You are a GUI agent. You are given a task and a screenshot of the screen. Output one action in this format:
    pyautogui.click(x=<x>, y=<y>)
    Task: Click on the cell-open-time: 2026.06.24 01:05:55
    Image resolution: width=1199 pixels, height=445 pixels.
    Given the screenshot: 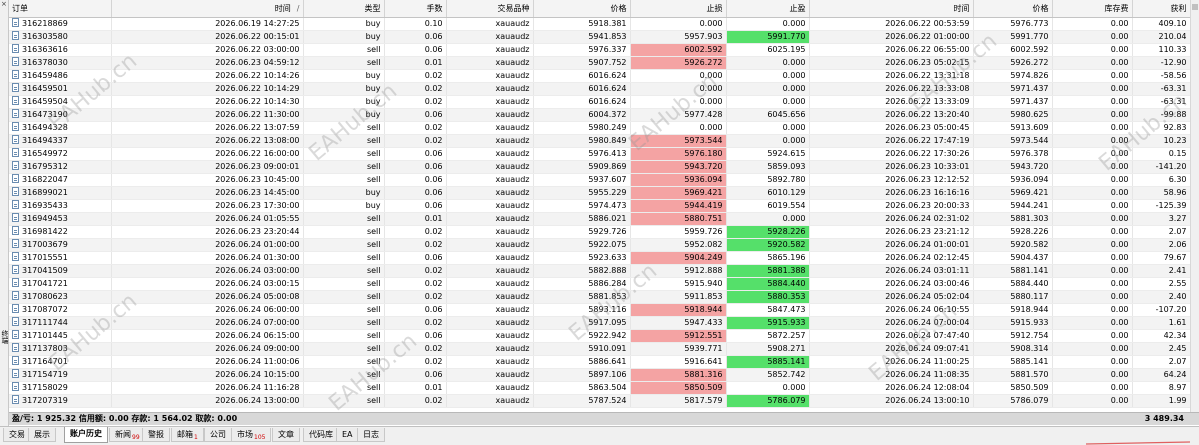 What is the action you would take?
    pyautogui.click(x=207, y=219)
    